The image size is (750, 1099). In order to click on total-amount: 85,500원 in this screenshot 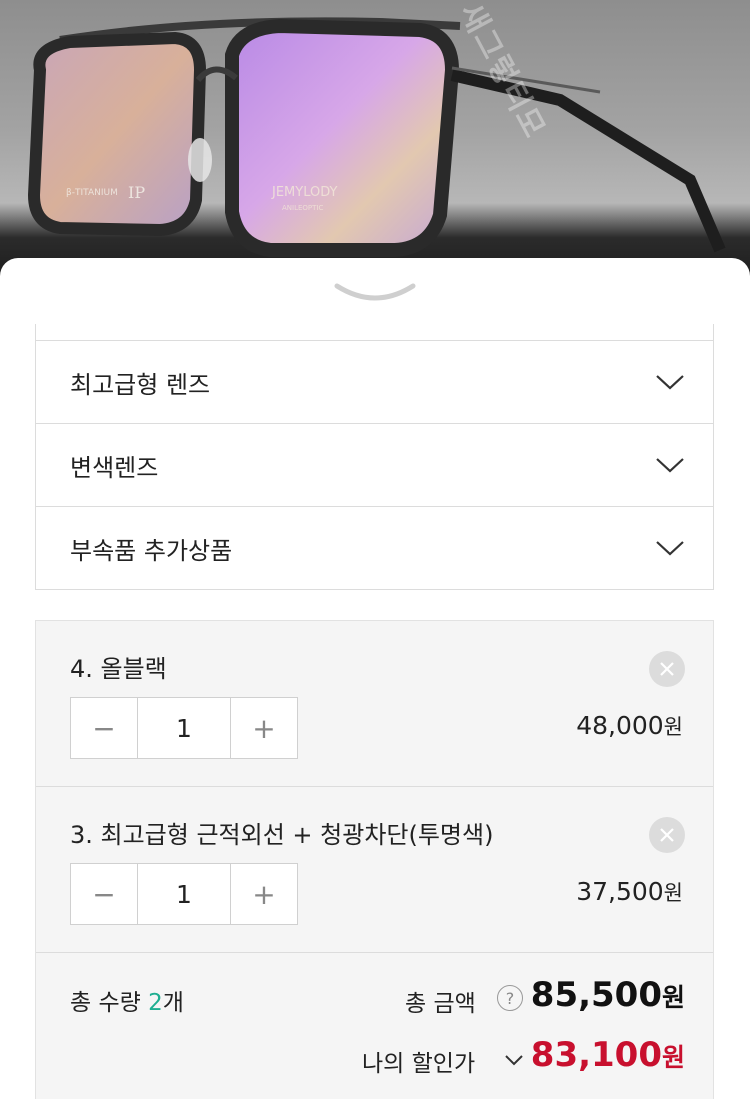, I will do `click(608, 995)`.